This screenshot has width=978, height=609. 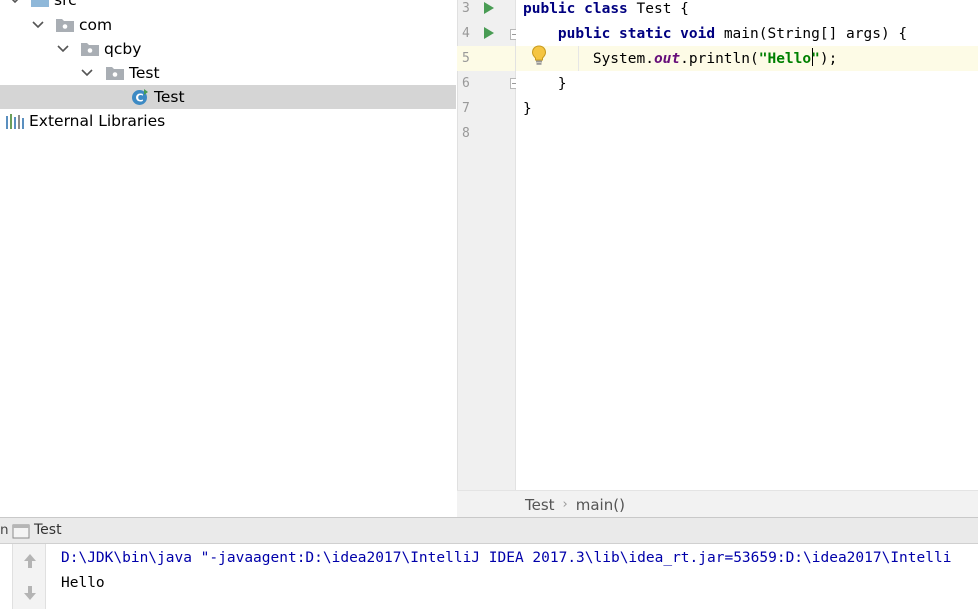 I want to click on java-class-icon: C, so click(x=140, y=97).